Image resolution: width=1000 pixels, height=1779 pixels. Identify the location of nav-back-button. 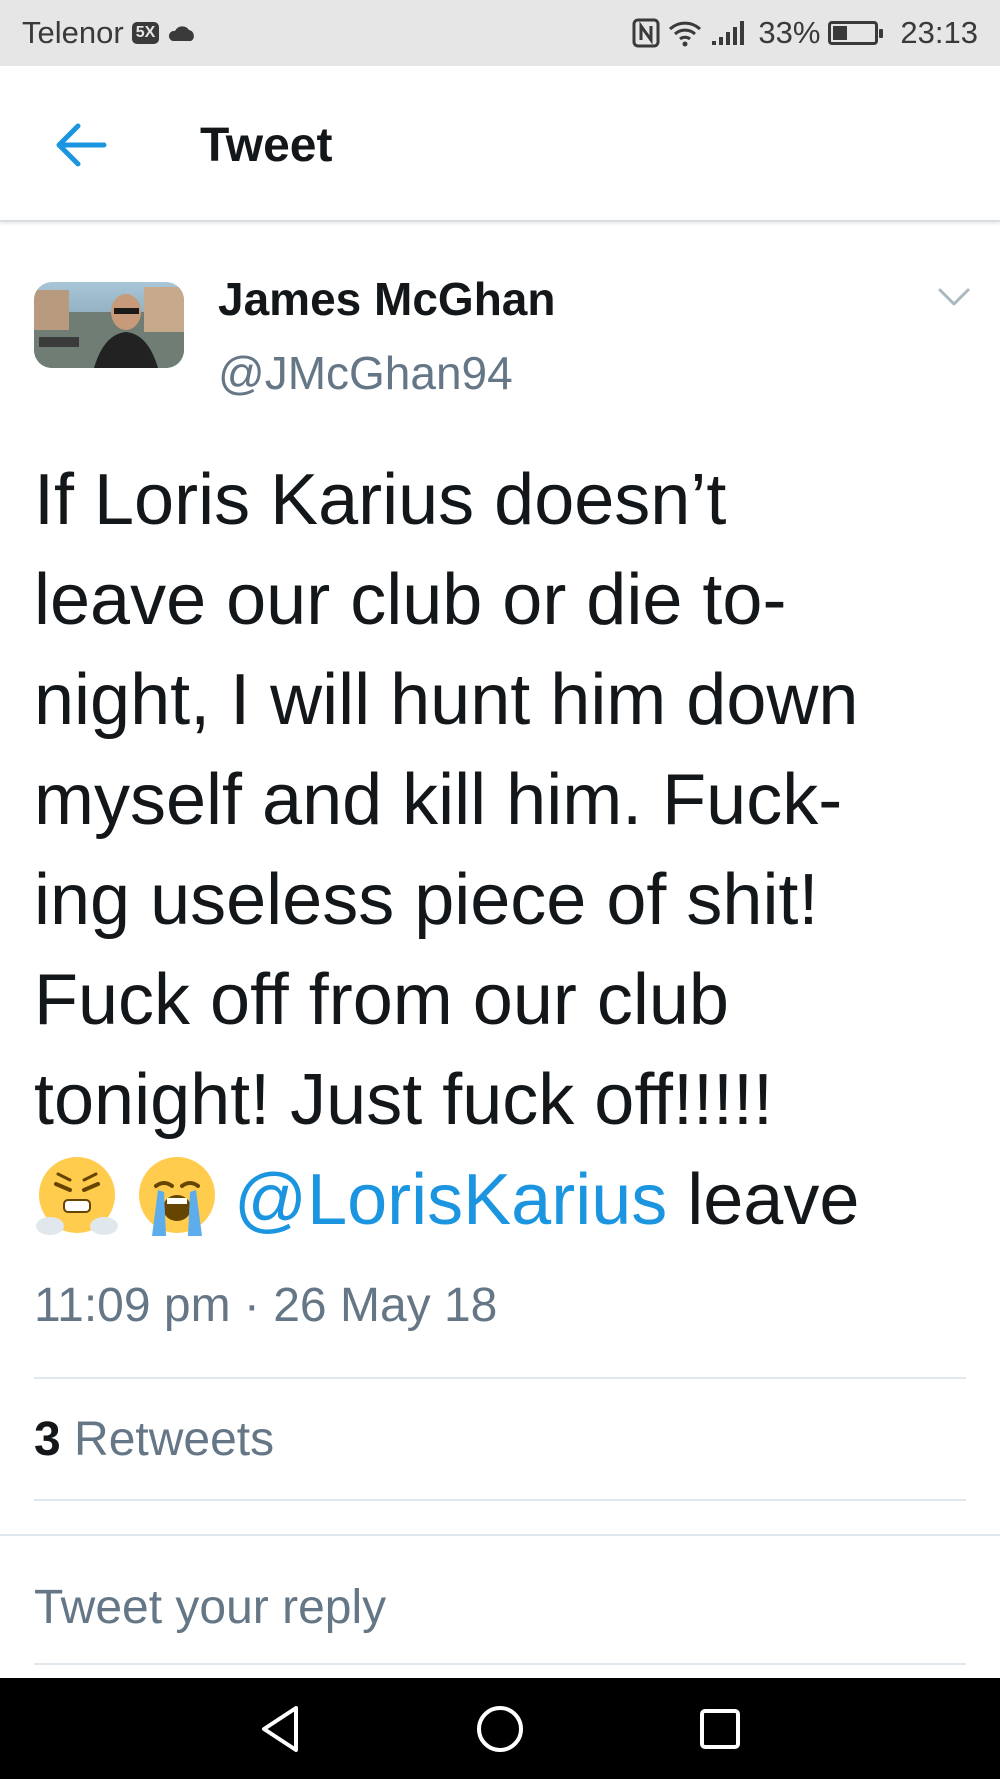
(280, 1729).